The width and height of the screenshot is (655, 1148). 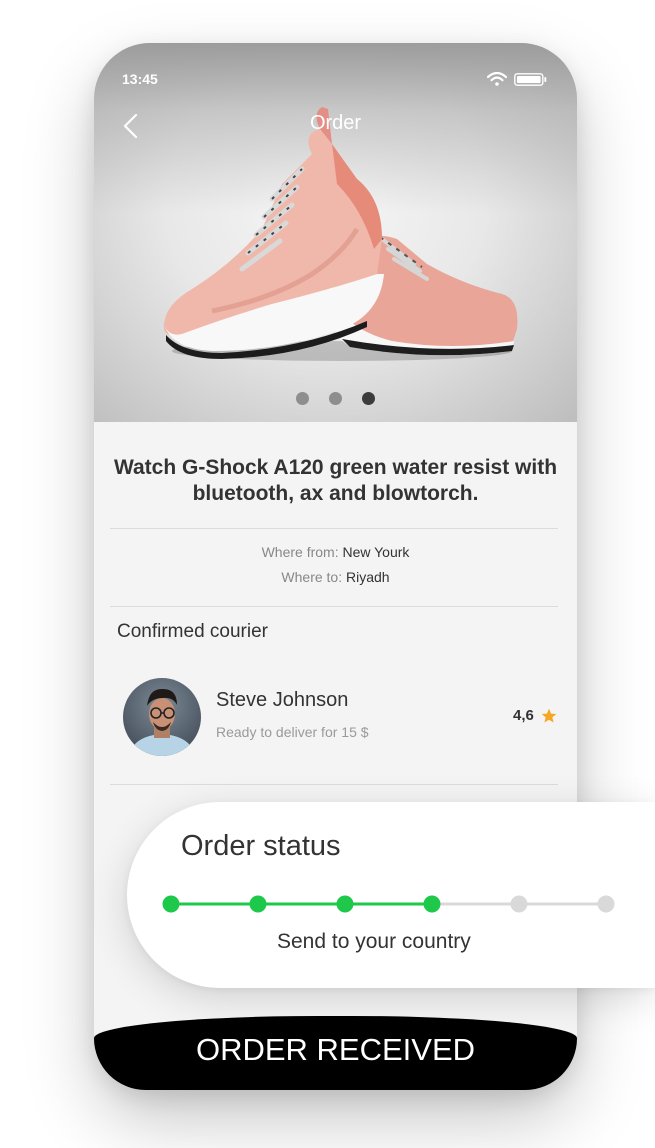 I want to click on gallery-dot-active, so click(x=368, y=398).